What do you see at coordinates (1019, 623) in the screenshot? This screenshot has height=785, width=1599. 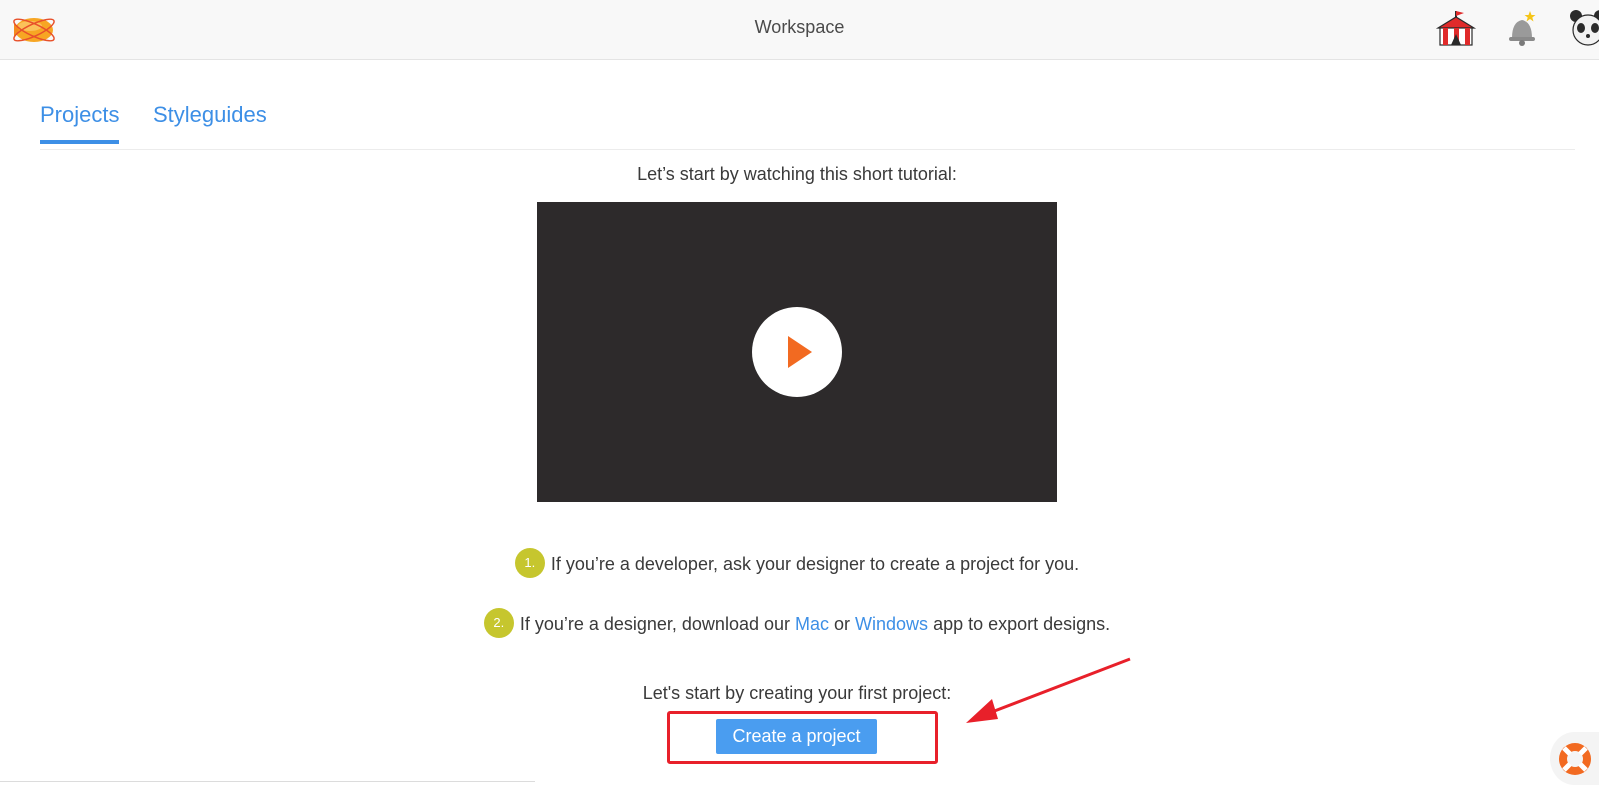 I see `step-designer-suffix: app to export designs.` at bounding box center [1019, 623].